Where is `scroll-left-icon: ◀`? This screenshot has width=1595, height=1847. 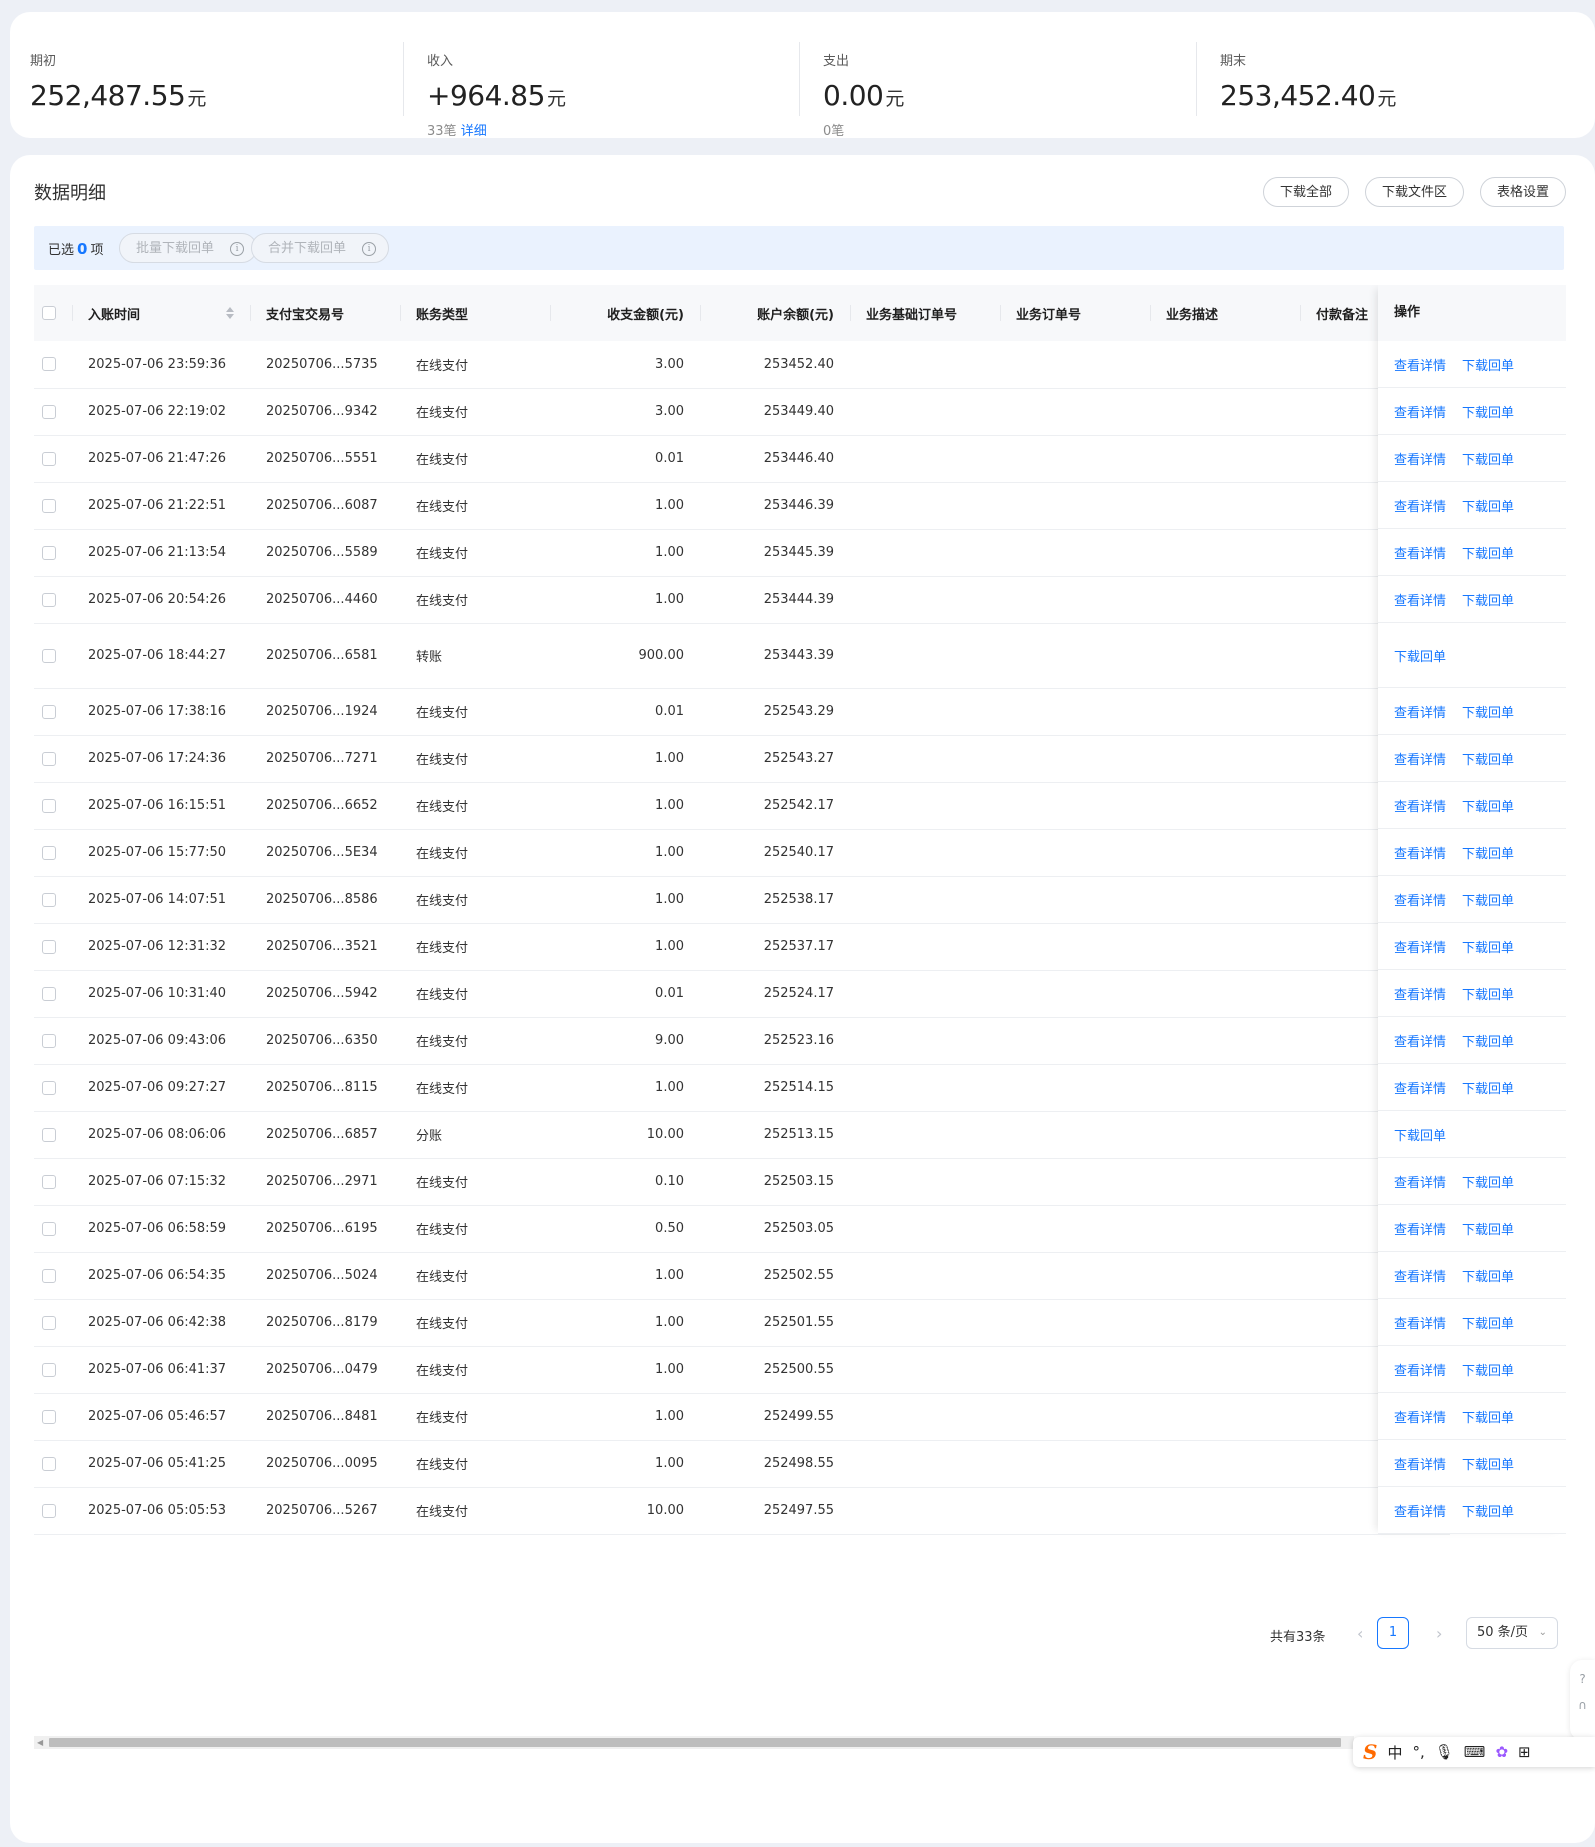
scroll-left-icon: ◀ is located at coordinates (40, 1742).